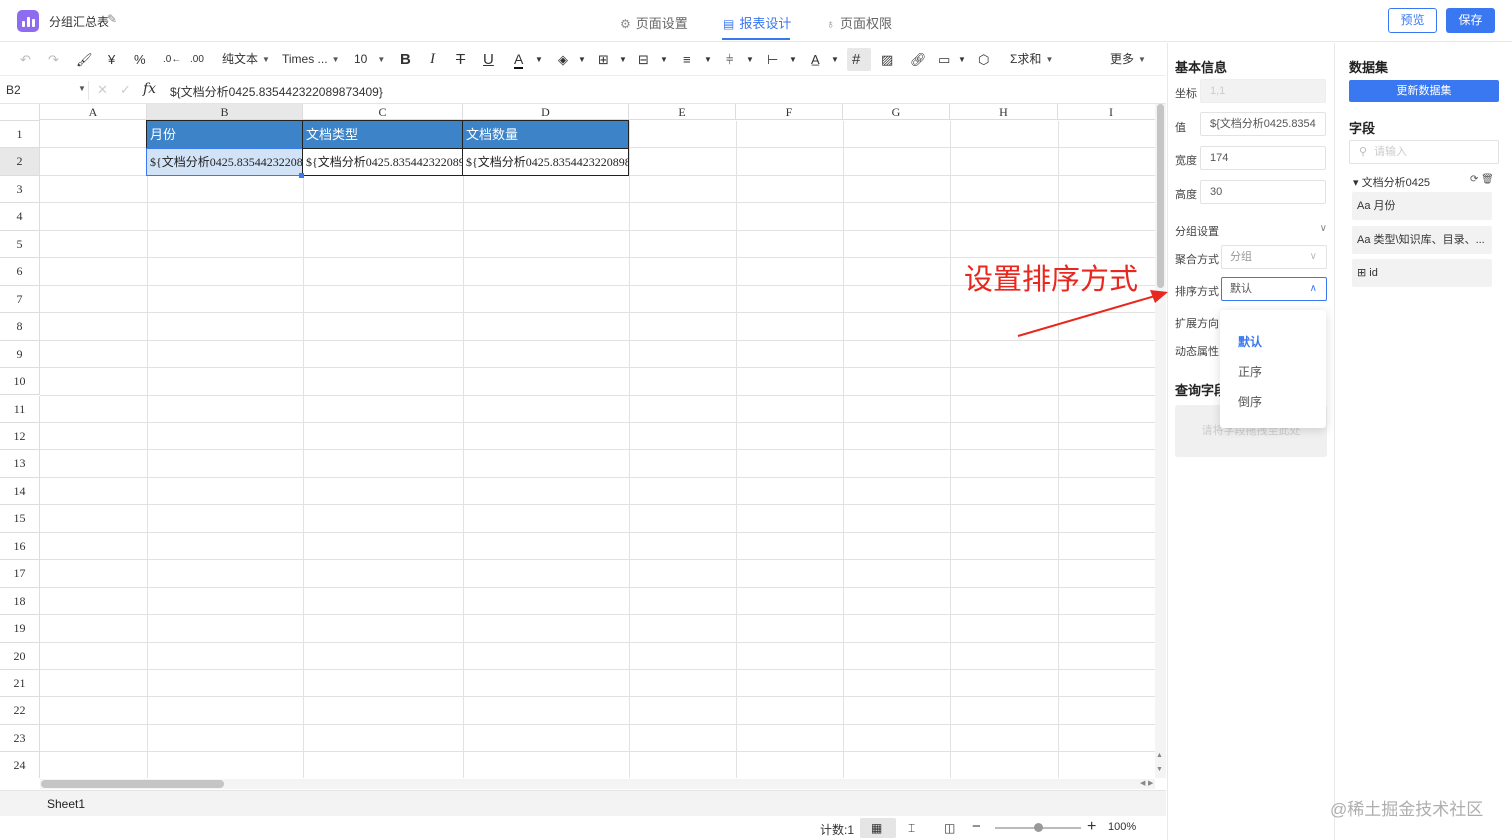  I want to click on cell-reference-box: B2, so click(13, 90).